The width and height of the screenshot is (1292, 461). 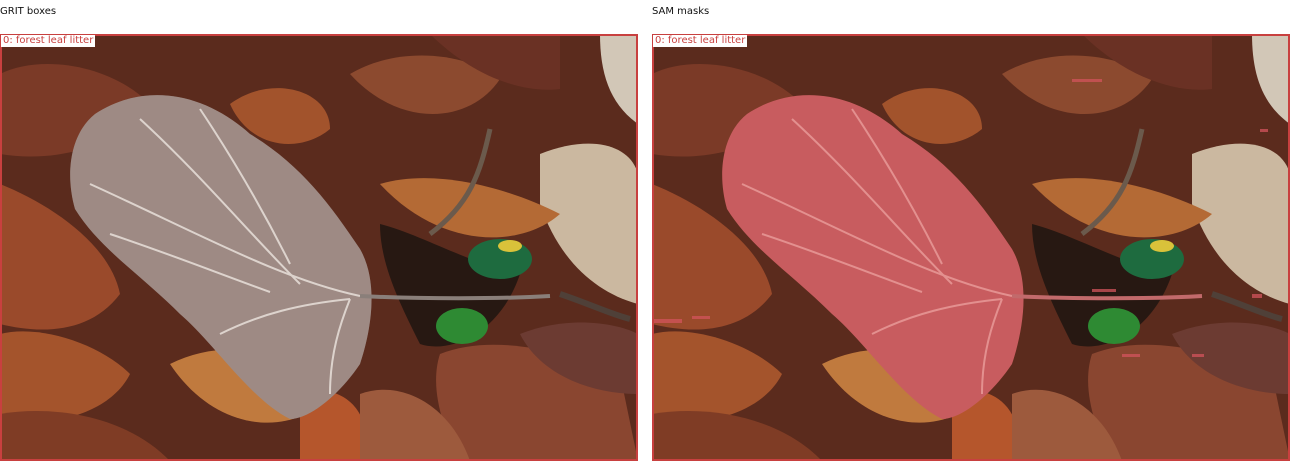 I want to click on mask-box-label: 0: forest leaf litter, so click(x=700, y=41).